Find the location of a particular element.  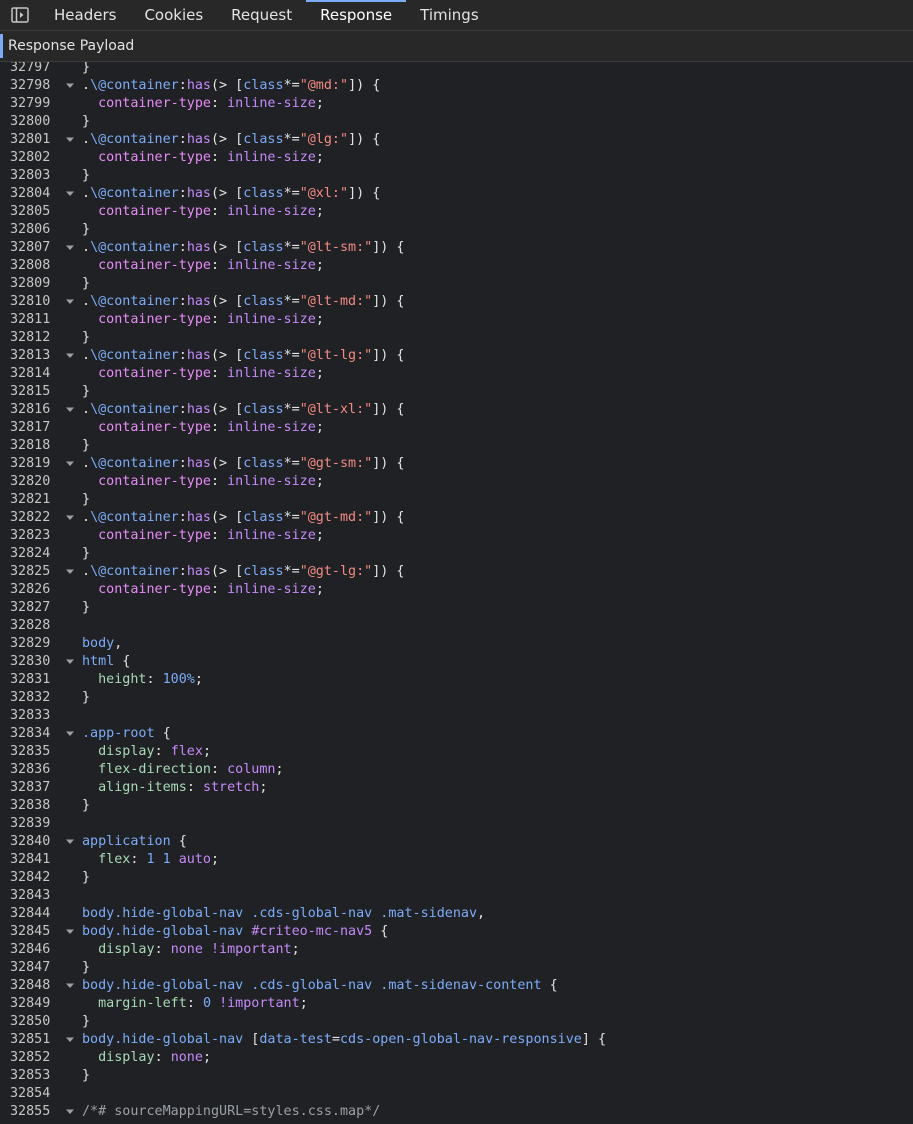

code-line: 32846 display: none !important; is located at coordinates (456, 950).